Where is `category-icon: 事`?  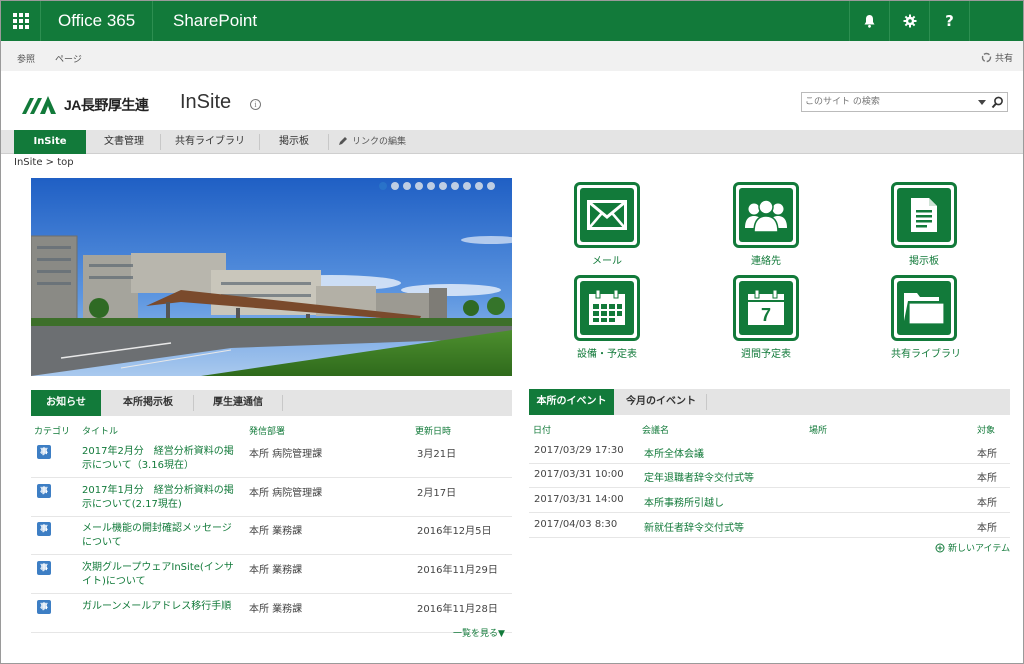 category-icon: 事 is located at coordinates (44, 607).